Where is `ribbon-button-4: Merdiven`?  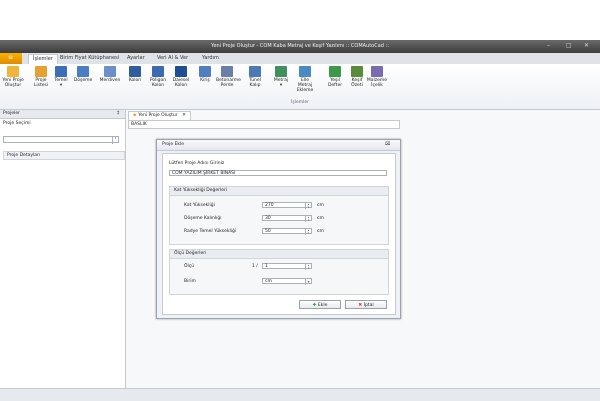
ribbon-button-4: Merdiven is located at coordinates (110, 74).